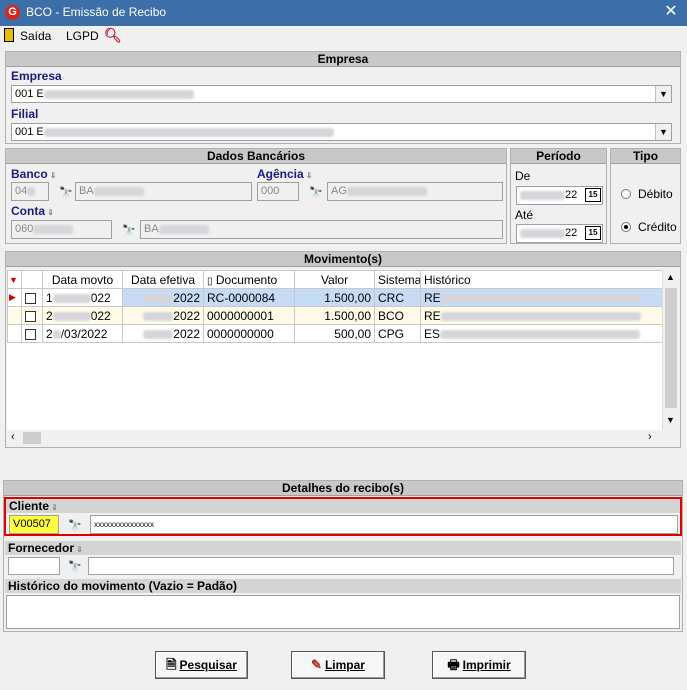  I want to click on de-date-field: 22 15, so click(559, 195).